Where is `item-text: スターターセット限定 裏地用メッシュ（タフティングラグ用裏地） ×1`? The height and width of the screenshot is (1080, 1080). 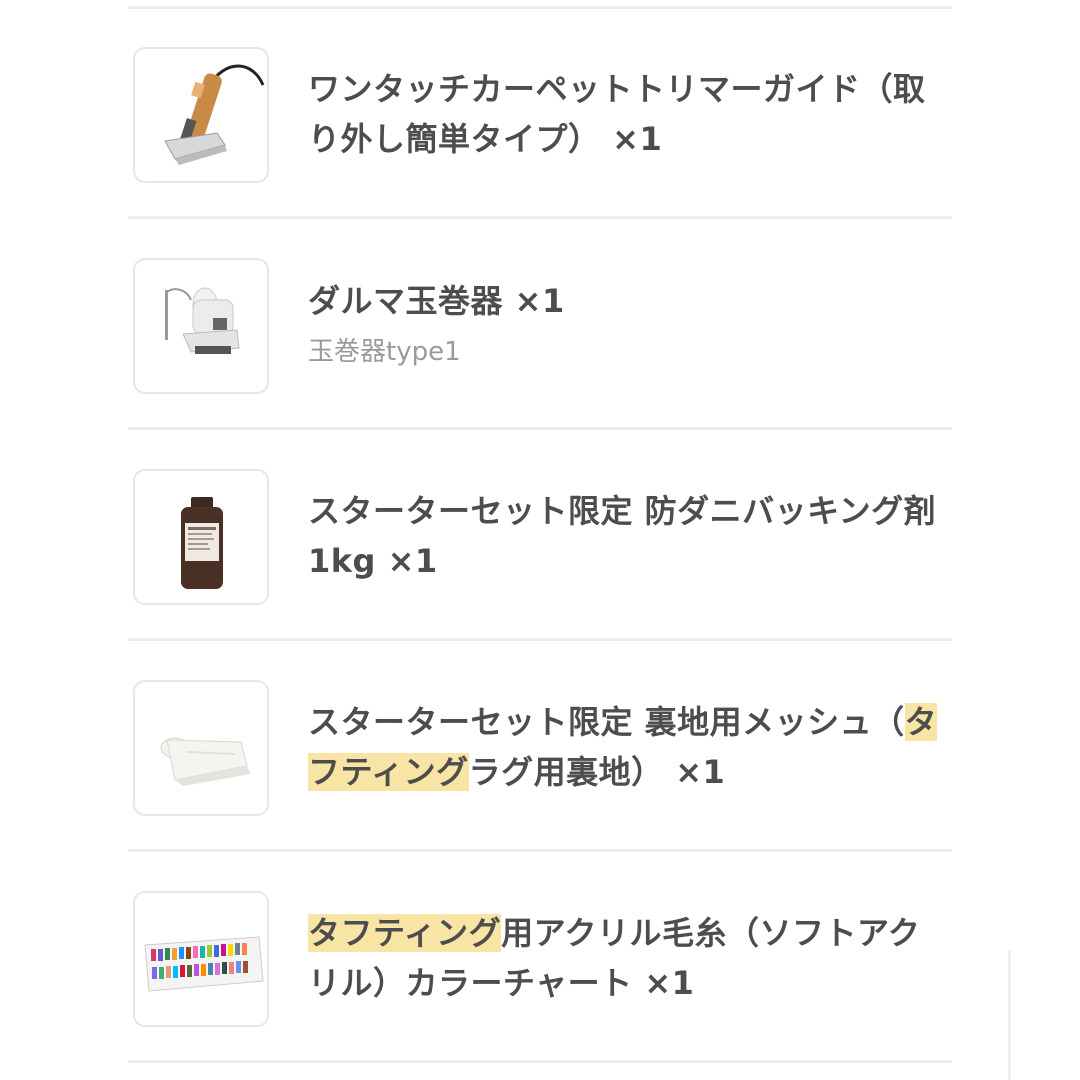 item-text: スターターセット限定 裏地用メッシュ（タフティングラグ用裏地） ×1 is located at coordinates (628, 747).